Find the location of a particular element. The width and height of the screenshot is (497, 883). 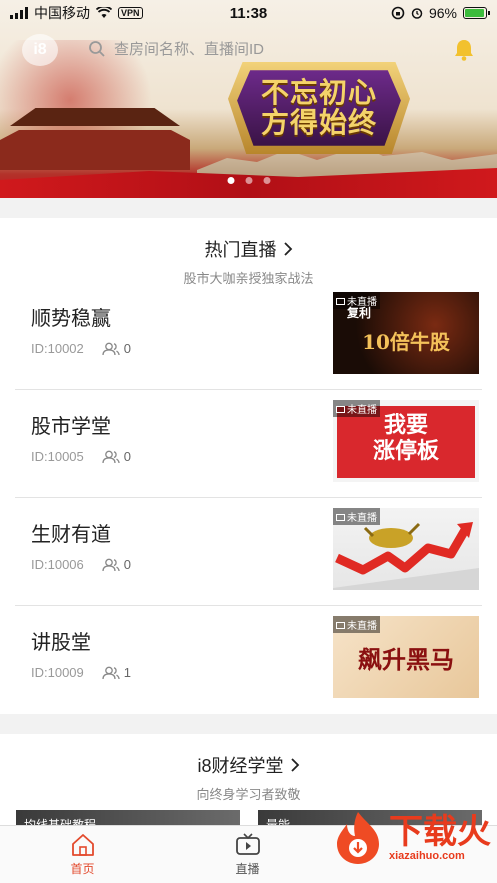

flame-logo-icon is located at coordinates (358, 838).